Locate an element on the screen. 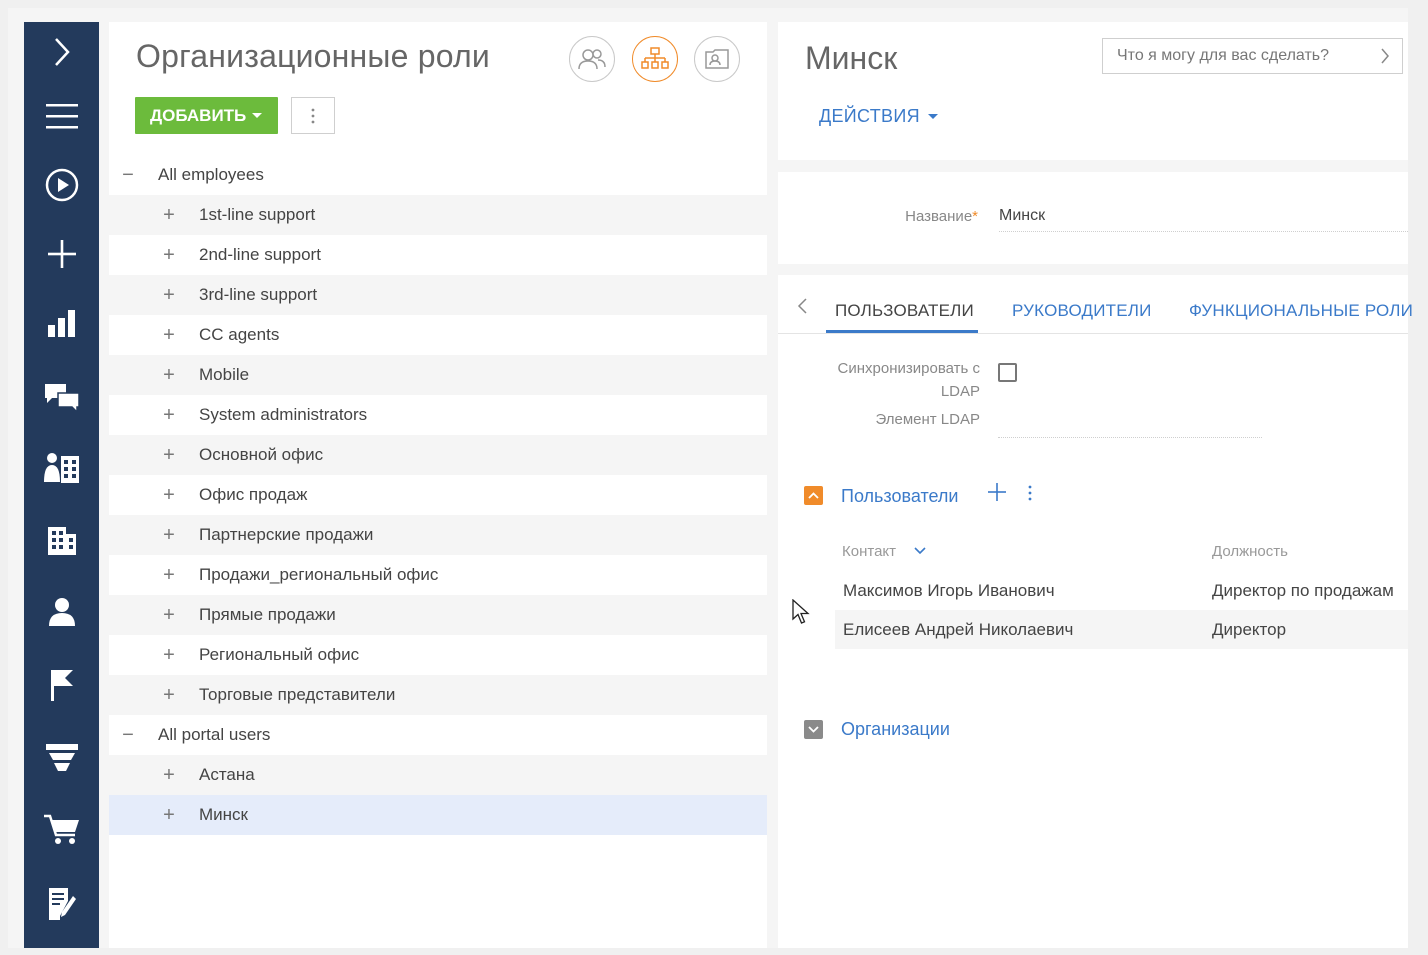 The image size is (1428, 955). tree-item-label: Продажи_региональный офис is located at coordinates (319, 574).